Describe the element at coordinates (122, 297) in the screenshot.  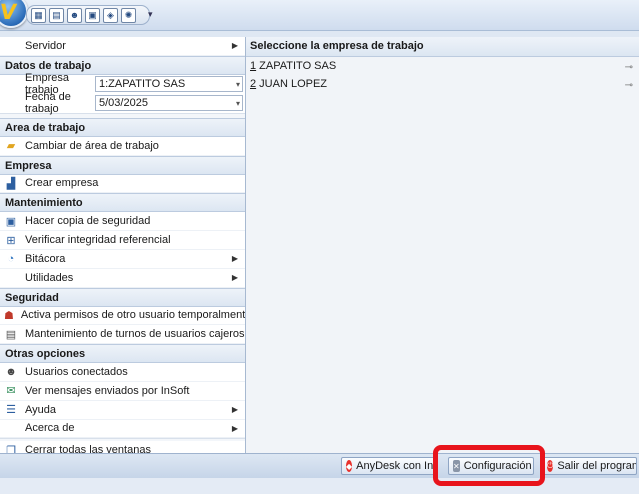
I see `section-header-seguridad: Seguridad` at that location.